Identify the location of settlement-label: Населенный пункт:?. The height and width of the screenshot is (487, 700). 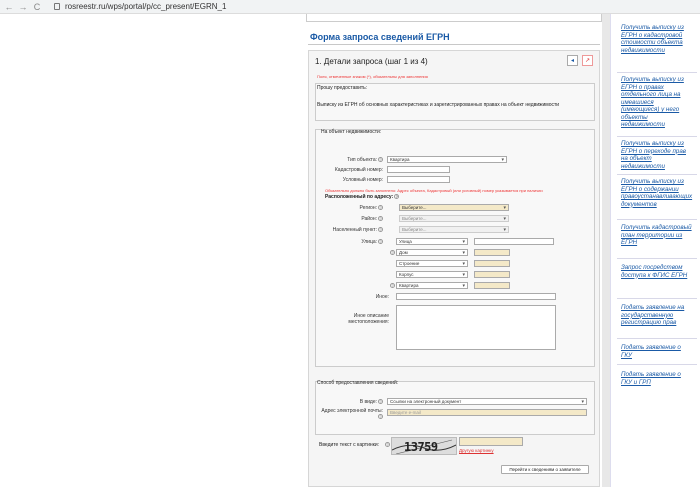
(357, 230).